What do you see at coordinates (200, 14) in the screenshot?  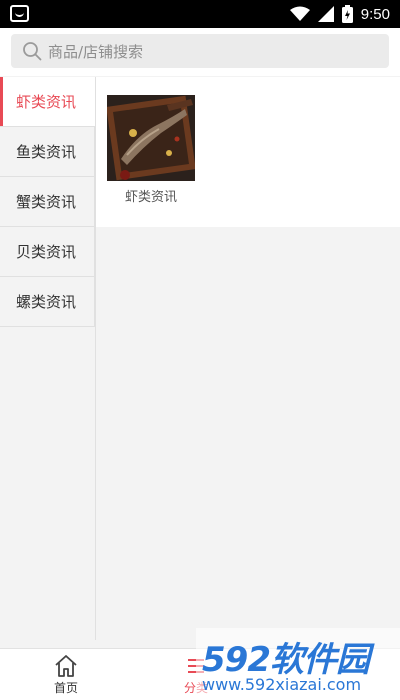 I see `status-bar: 9:50` at bounding box center [200, 14].